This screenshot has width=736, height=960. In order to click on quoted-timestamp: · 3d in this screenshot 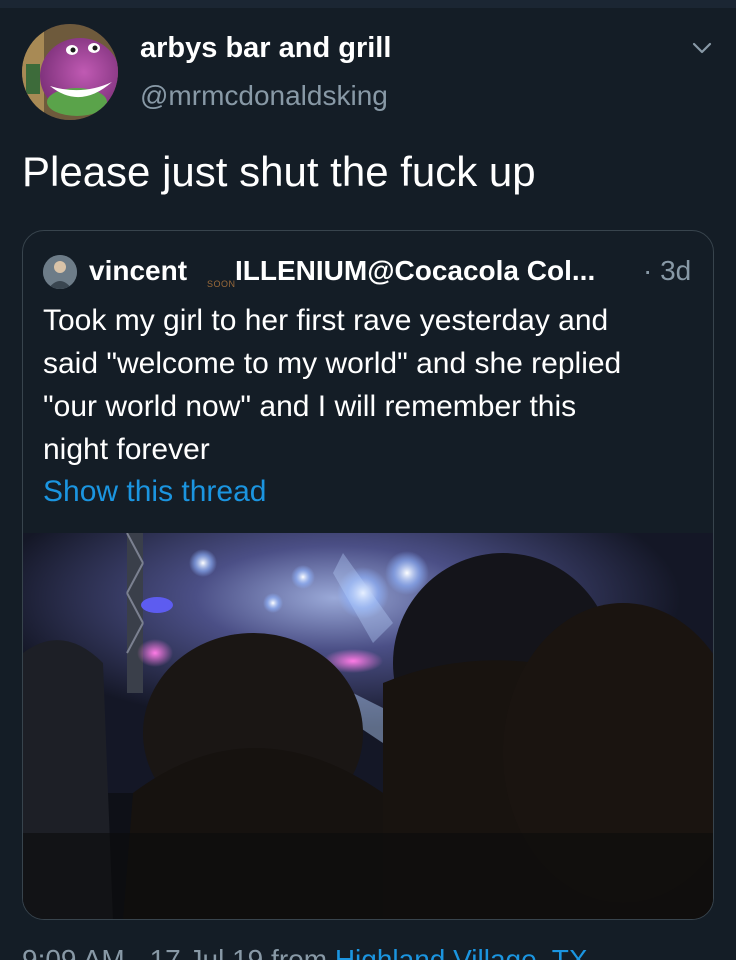, I will do `click(667, 270)`.